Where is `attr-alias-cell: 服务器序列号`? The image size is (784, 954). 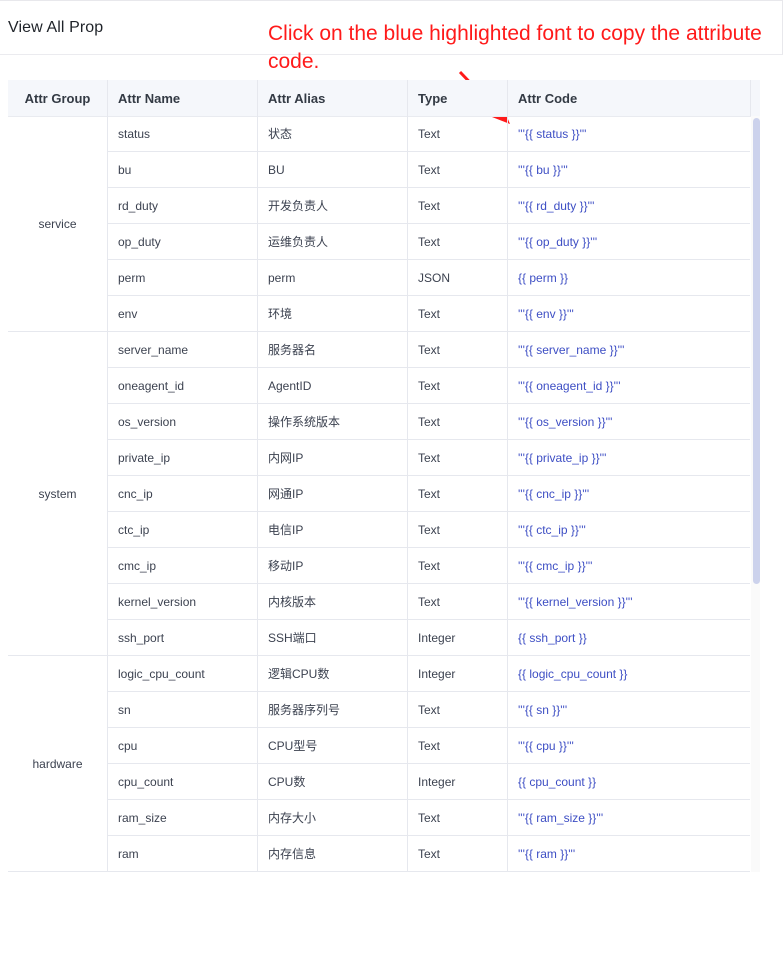
attr-alias-cell: 服务器序列号 is located at coordinates (333, 709).